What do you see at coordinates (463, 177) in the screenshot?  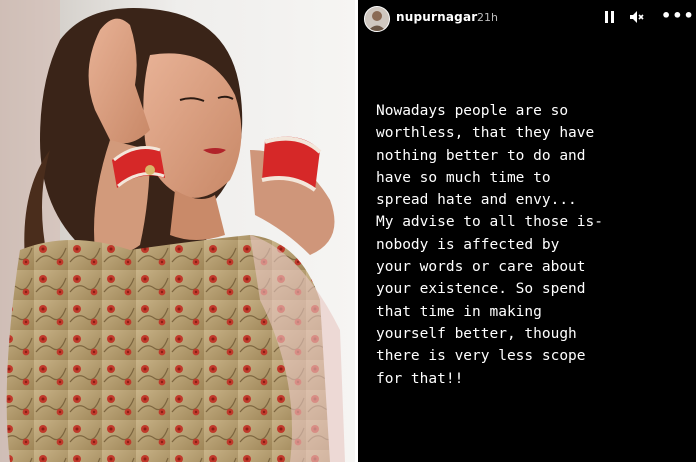 I see `caption-line: have so much time to` at bounding box center [463, 177].